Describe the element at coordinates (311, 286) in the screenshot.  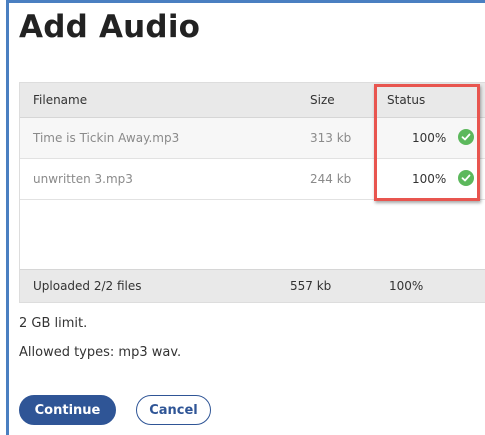
I see `total-size: 557 kb` at that location.